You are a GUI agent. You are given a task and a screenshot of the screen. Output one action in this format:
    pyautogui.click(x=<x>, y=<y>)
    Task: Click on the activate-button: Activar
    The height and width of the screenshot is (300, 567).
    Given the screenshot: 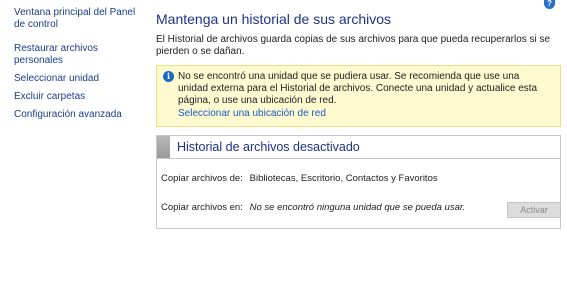 What is the action you would take?
    pyautogui.click(x=534, y=210)
    